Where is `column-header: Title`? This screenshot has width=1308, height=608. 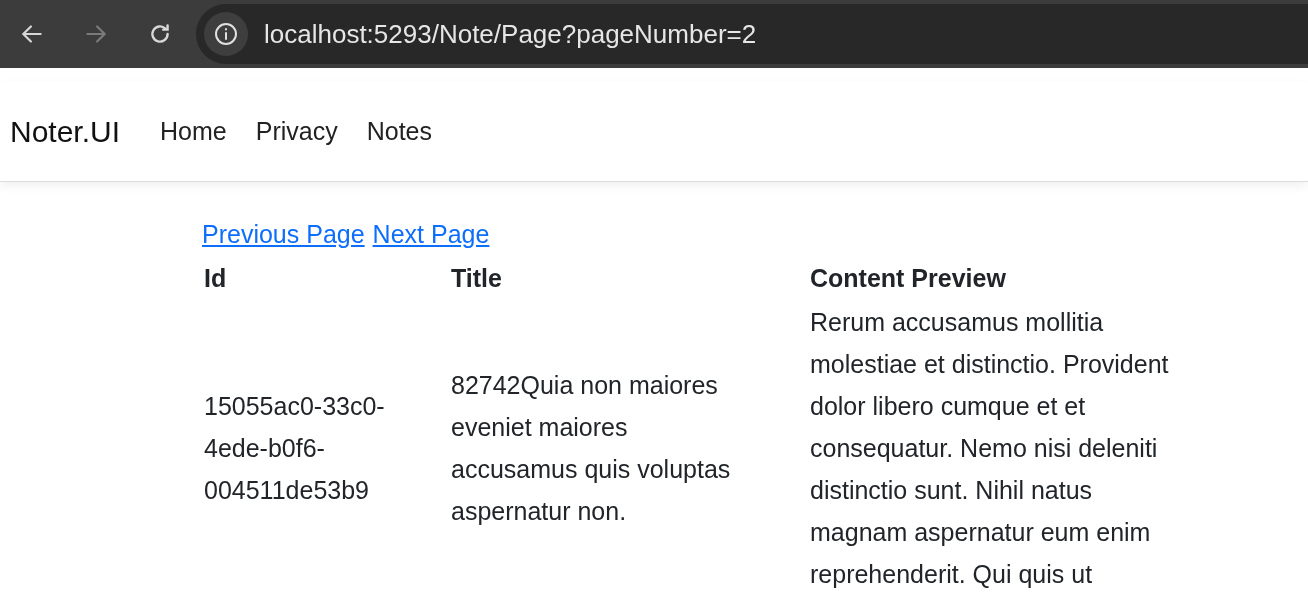 column-header: Title is located at coordinates (476, 278).